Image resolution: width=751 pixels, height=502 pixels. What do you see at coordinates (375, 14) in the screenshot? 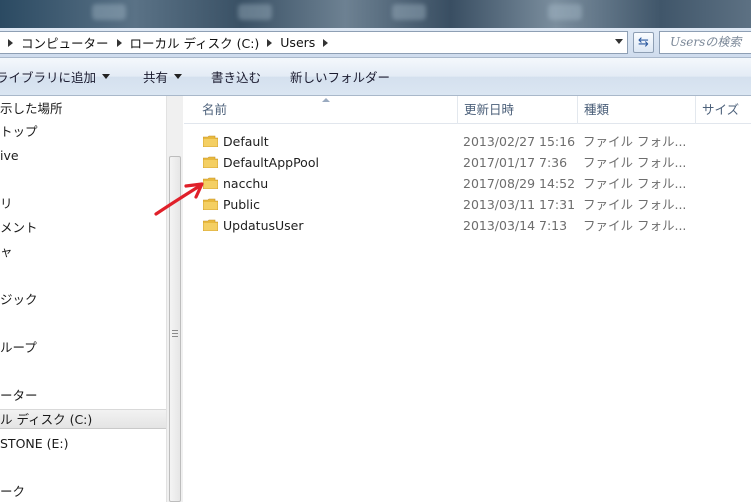
I see `window-title-bar` at bounding box center [375, 14].